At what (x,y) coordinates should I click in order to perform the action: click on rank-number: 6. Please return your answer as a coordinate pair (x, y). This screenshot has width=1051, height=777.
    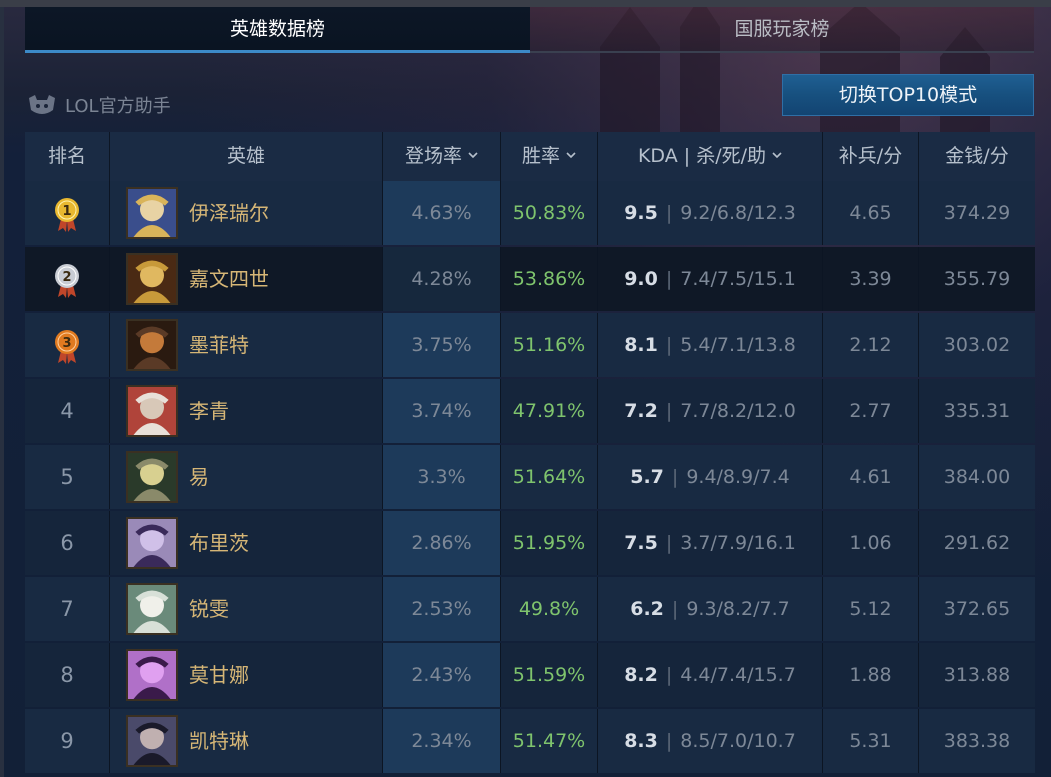
    Looking at the image, I should click on (67, 543).